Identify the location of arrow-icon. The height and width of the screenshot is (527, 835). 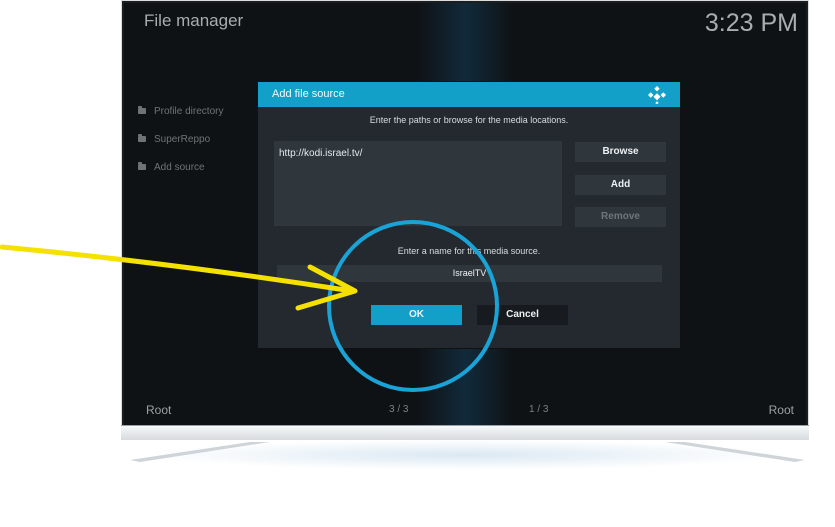
(179, 277).